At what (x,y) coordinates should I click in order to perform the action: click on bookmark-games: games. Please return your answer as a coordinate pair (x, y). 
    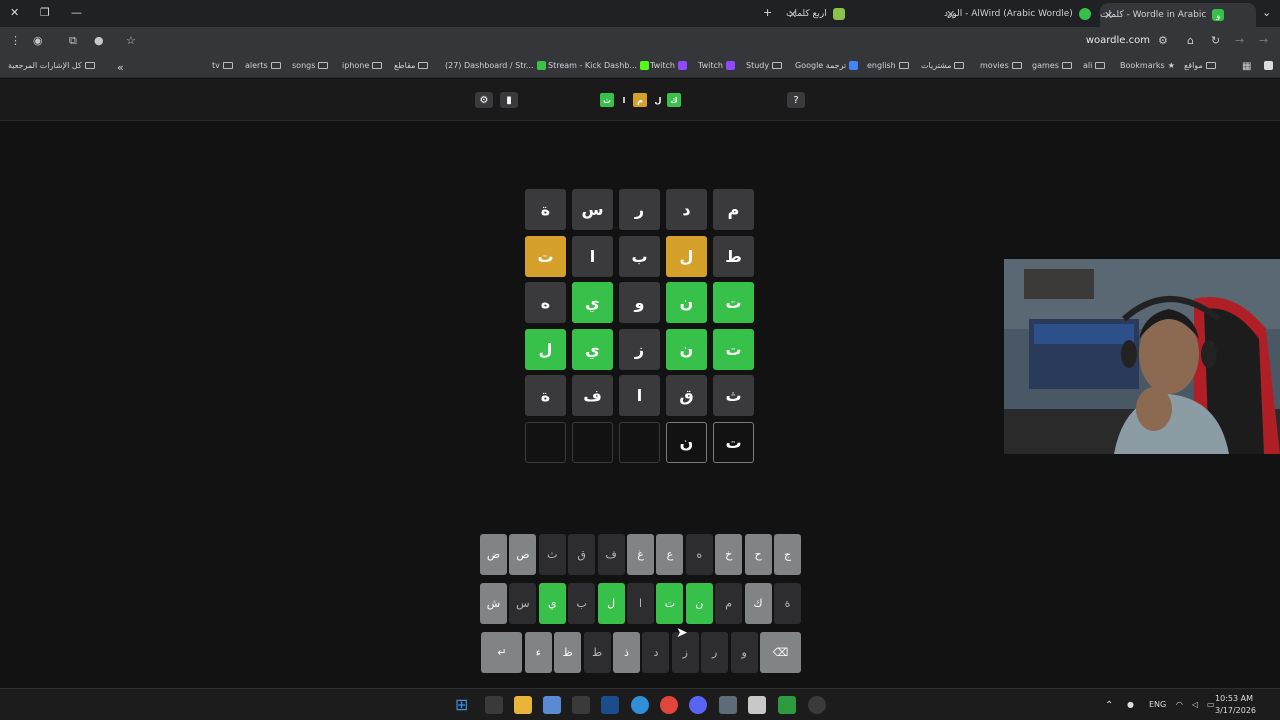
    Looking at the image, I should click on (1052, 65).